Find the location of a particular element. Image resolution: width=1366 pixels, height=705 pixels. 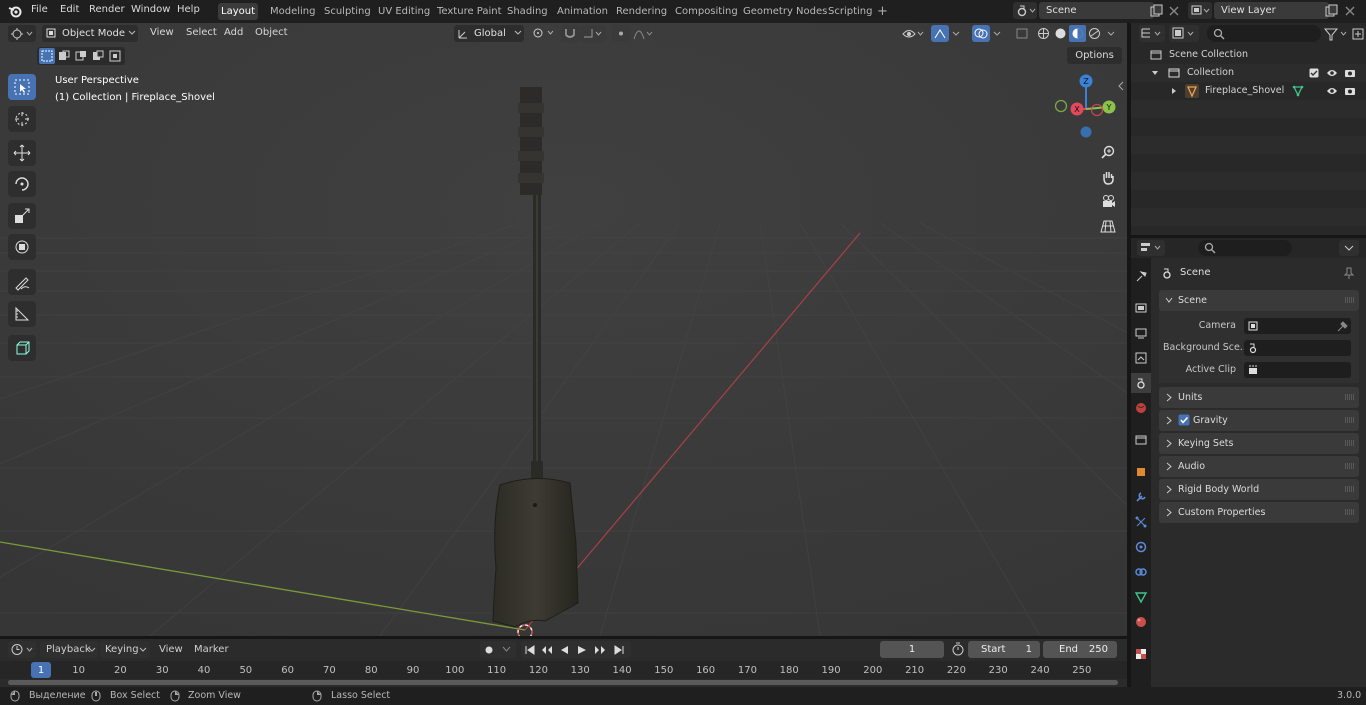

solid-shading-icon is located at coordinates (1060, 33).